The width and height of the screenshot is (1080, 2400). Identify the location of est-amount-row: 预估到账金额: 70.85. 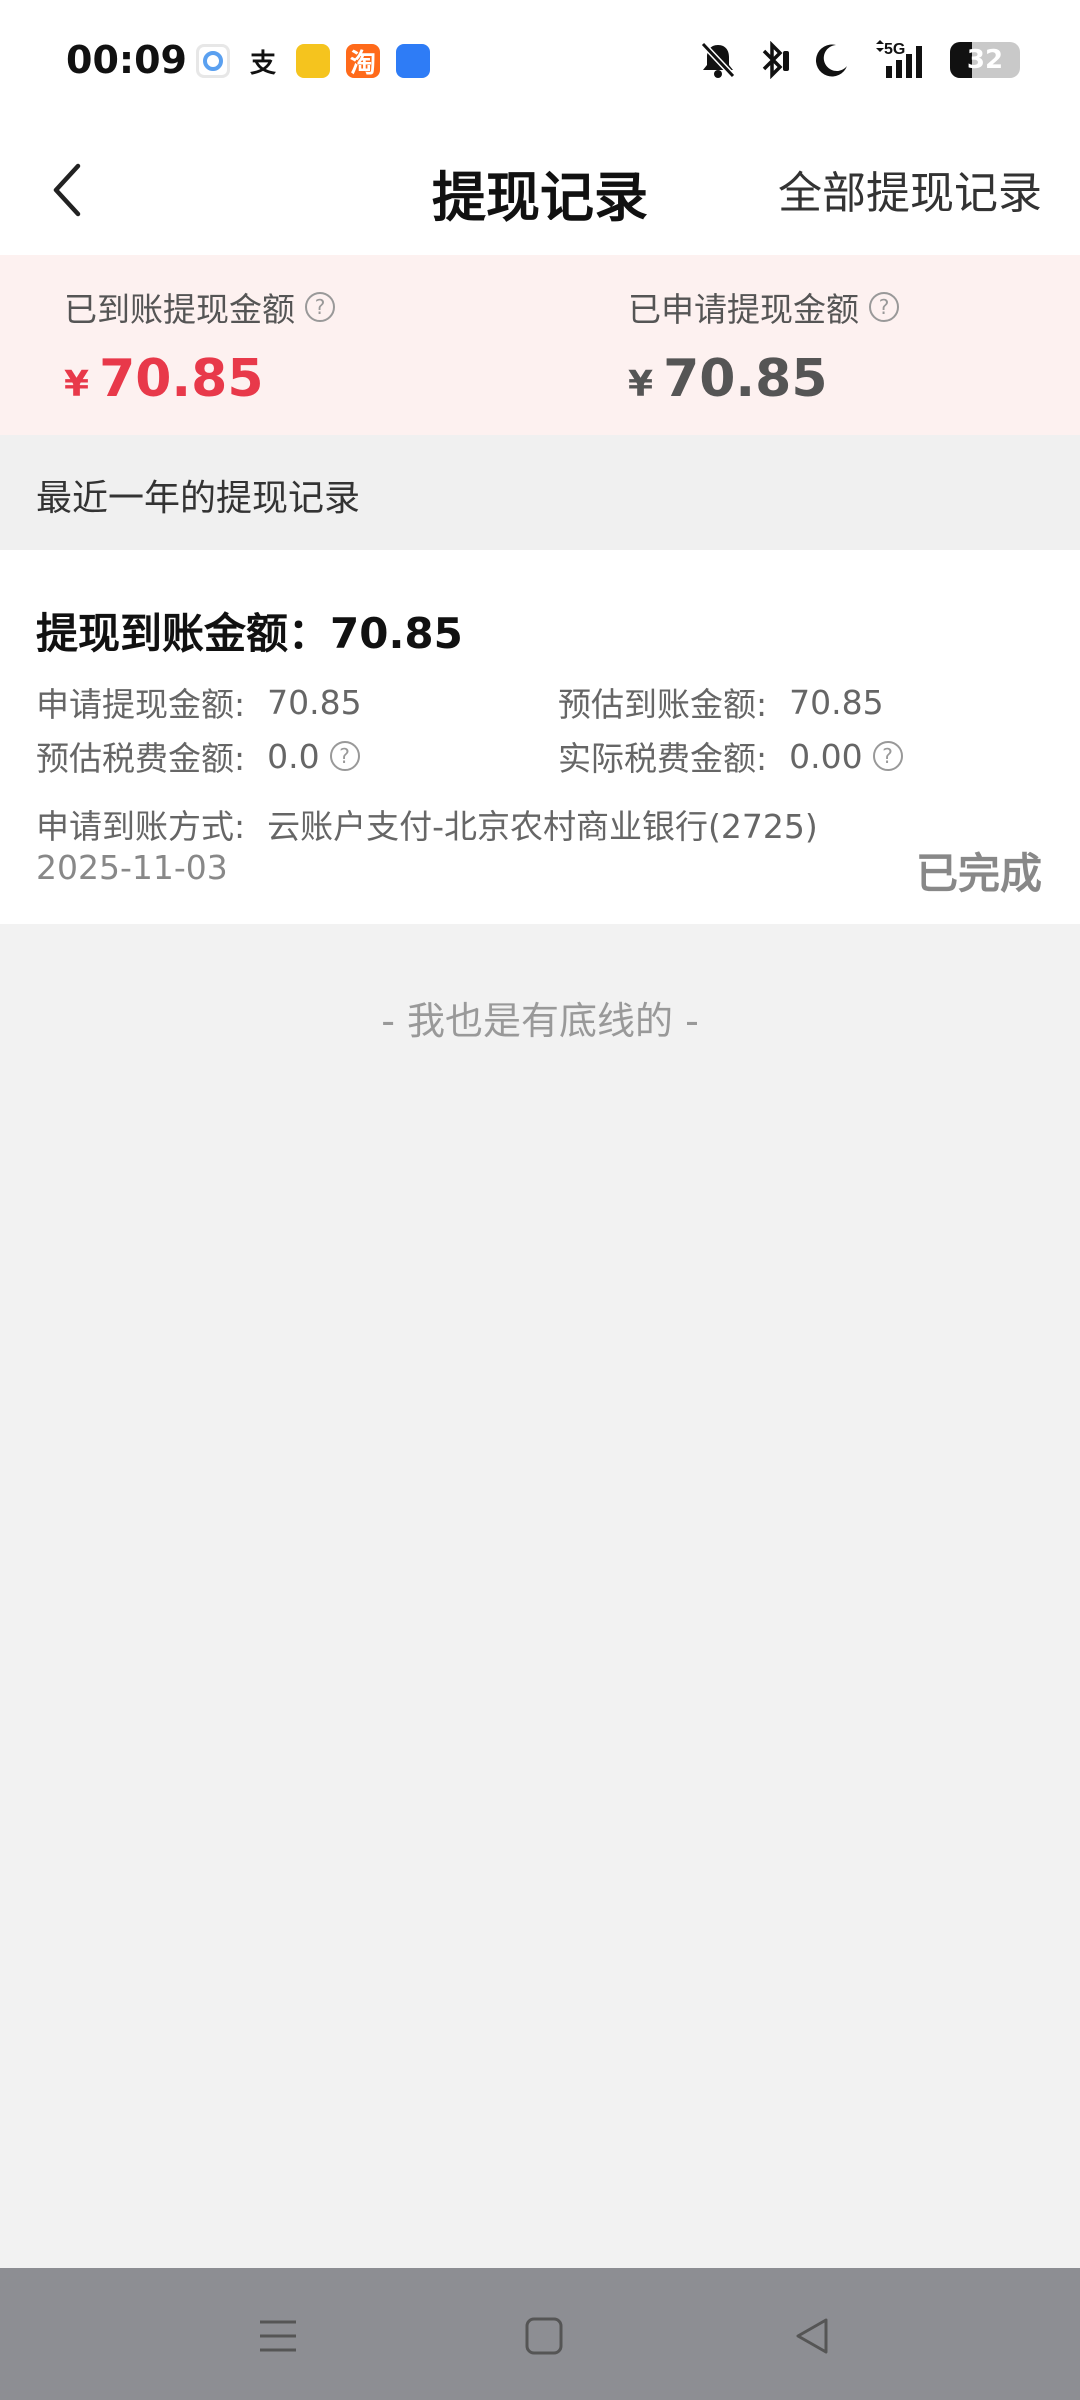
(721, 702).